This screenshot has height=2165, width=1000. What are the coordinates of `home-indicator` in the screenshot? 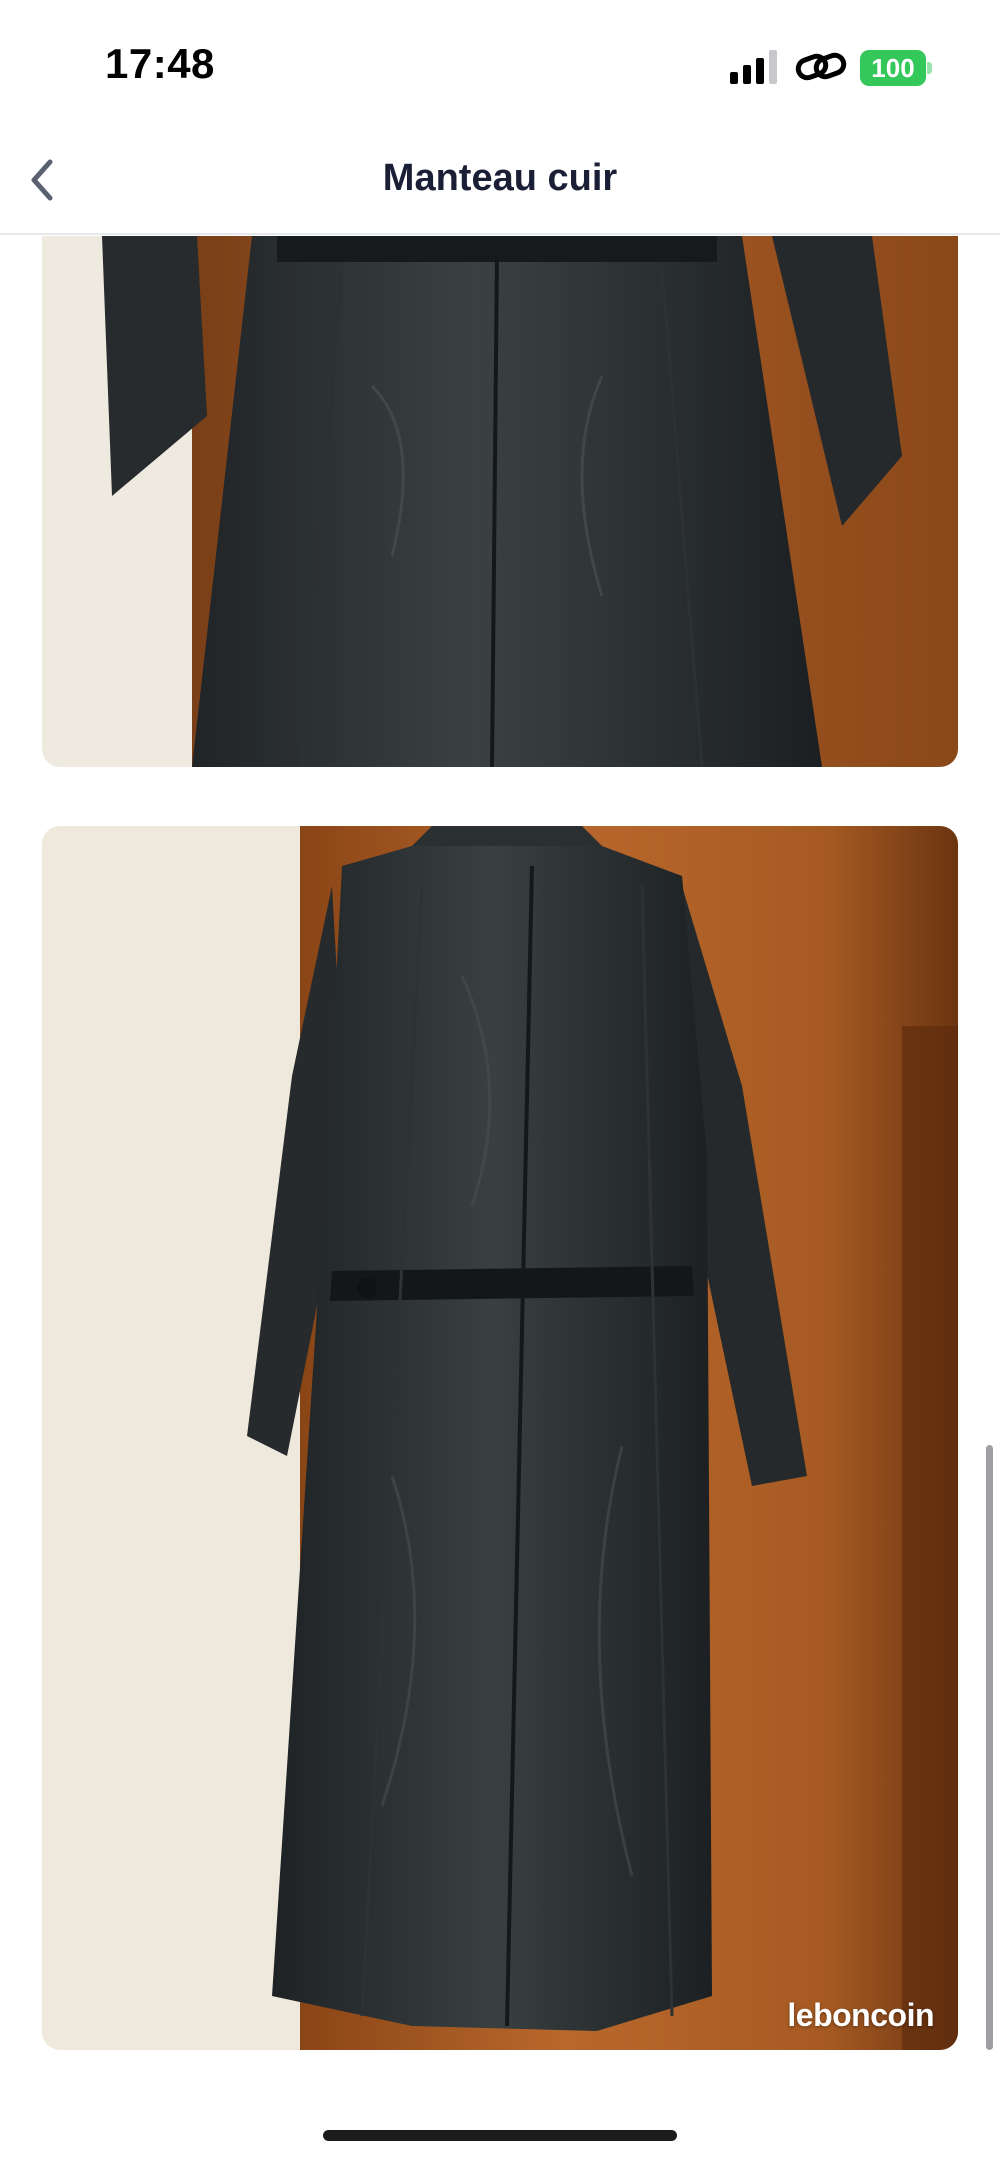 It's located at (500, 2135).